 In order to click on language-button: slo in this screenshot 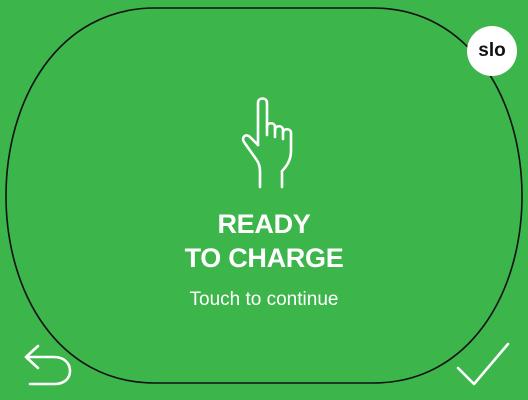, I will do `click(492, 51)`.